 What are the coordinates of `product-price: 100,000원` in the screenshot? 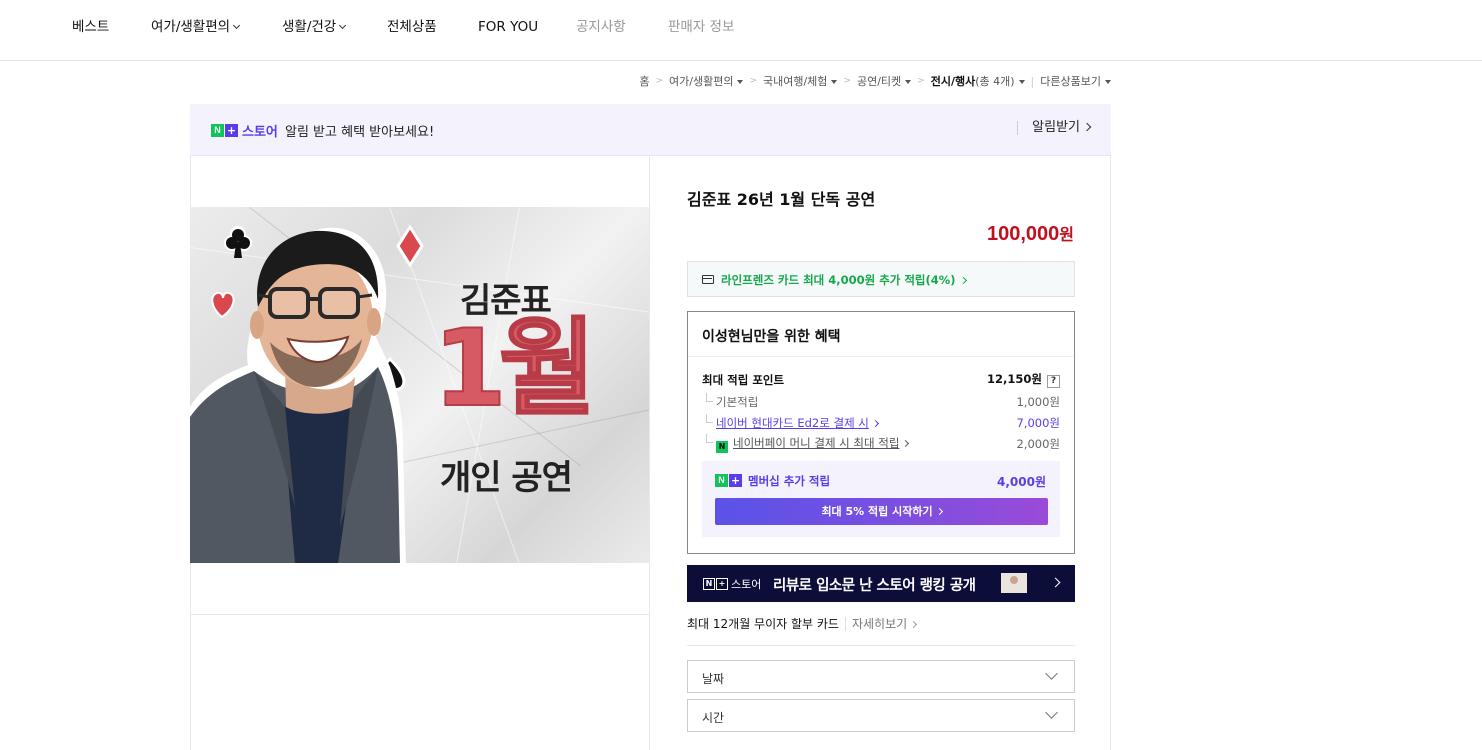 It's located at (1030, 233).